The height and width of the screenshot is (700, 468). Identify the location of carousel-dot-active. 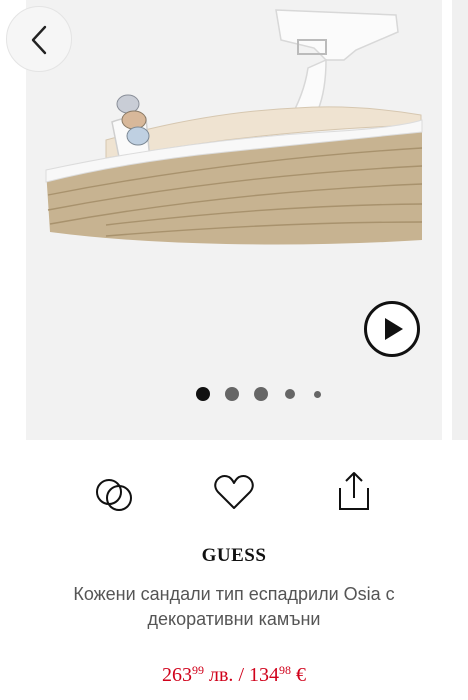
(203, 394).